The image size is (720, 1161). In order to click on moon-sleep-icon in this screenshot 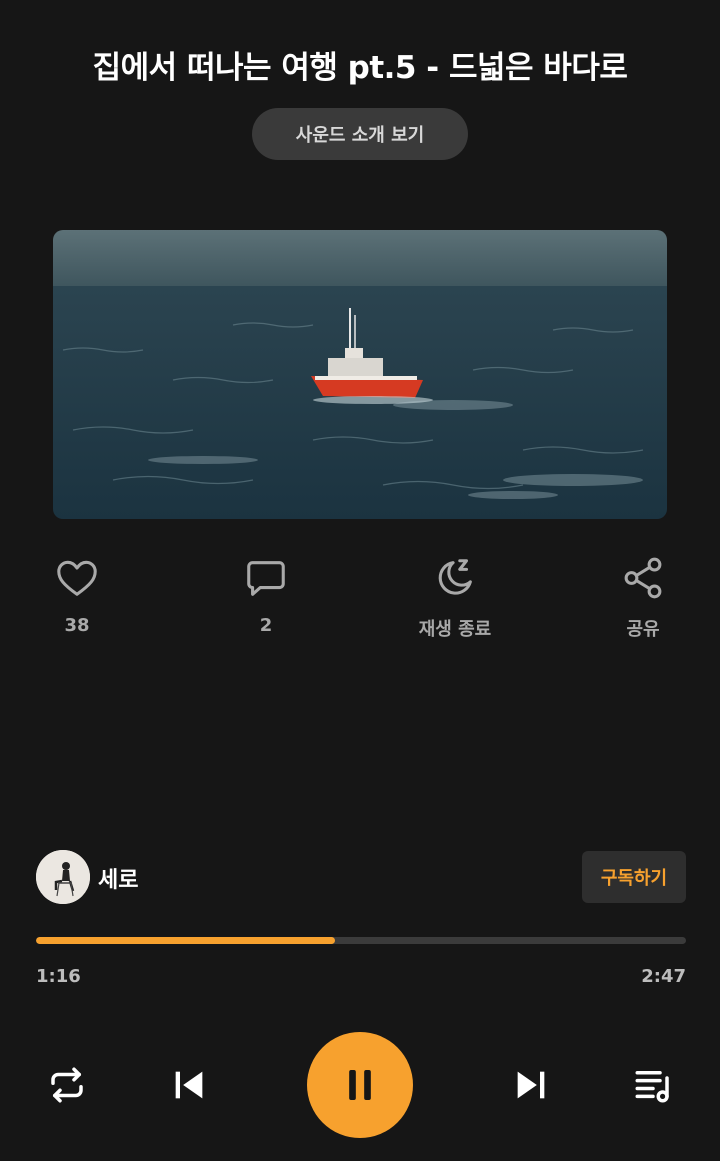, I will do `click(455, 577)`.